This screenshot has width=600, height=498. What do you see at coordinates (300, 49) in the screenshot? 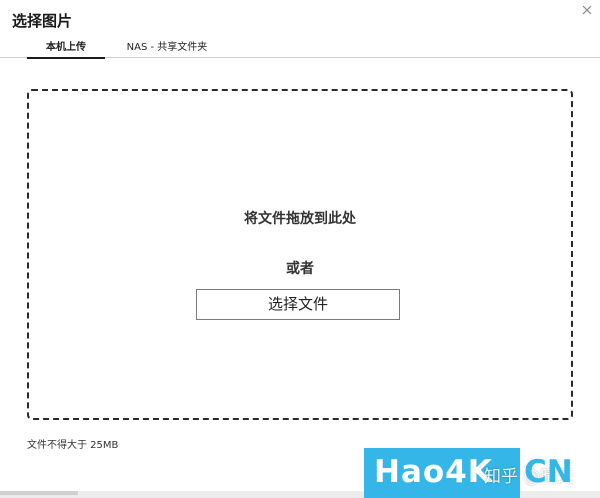
I see `tab-bar: 本机上传 NAS - 共享文件夹` at bounding box center [300, 49].